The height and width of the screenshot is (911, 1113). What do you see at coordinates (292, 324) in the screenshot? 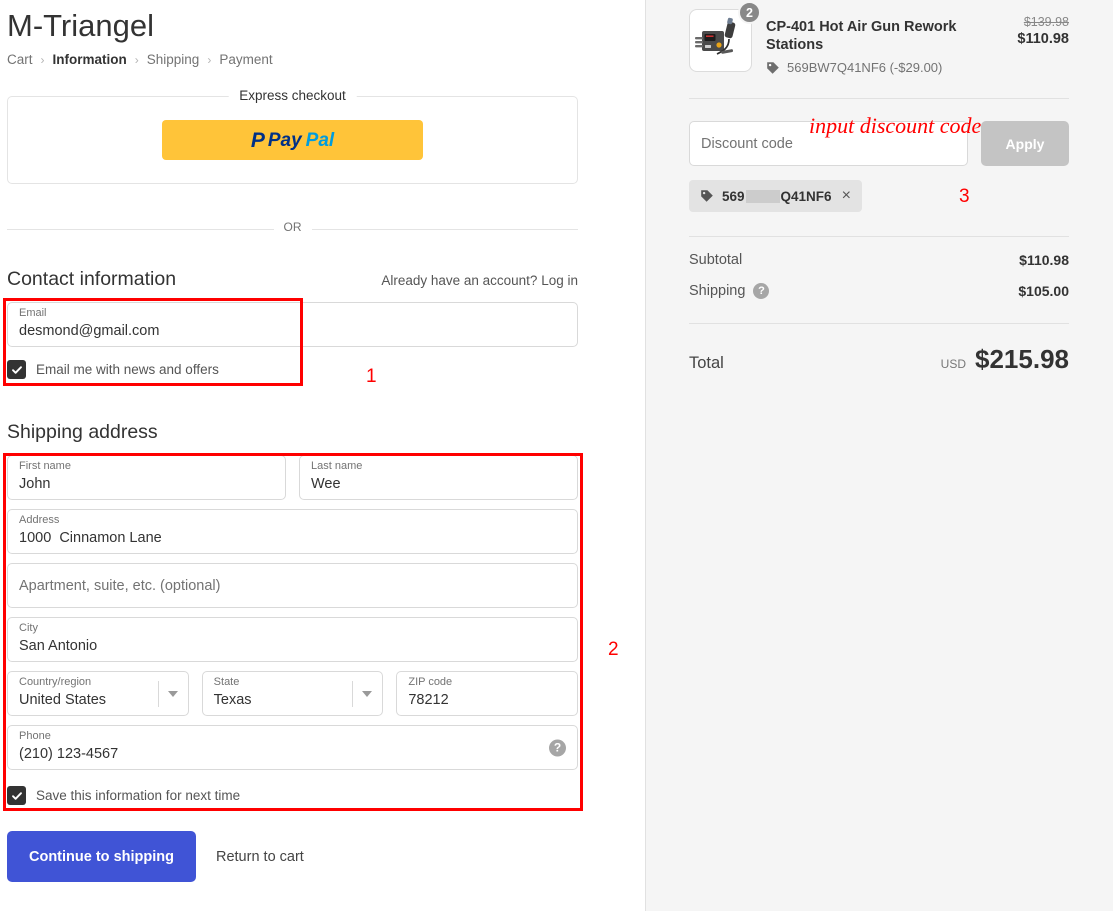
I see `email-field: Email desmond@gmail.com` at bounding box center [292, 324].